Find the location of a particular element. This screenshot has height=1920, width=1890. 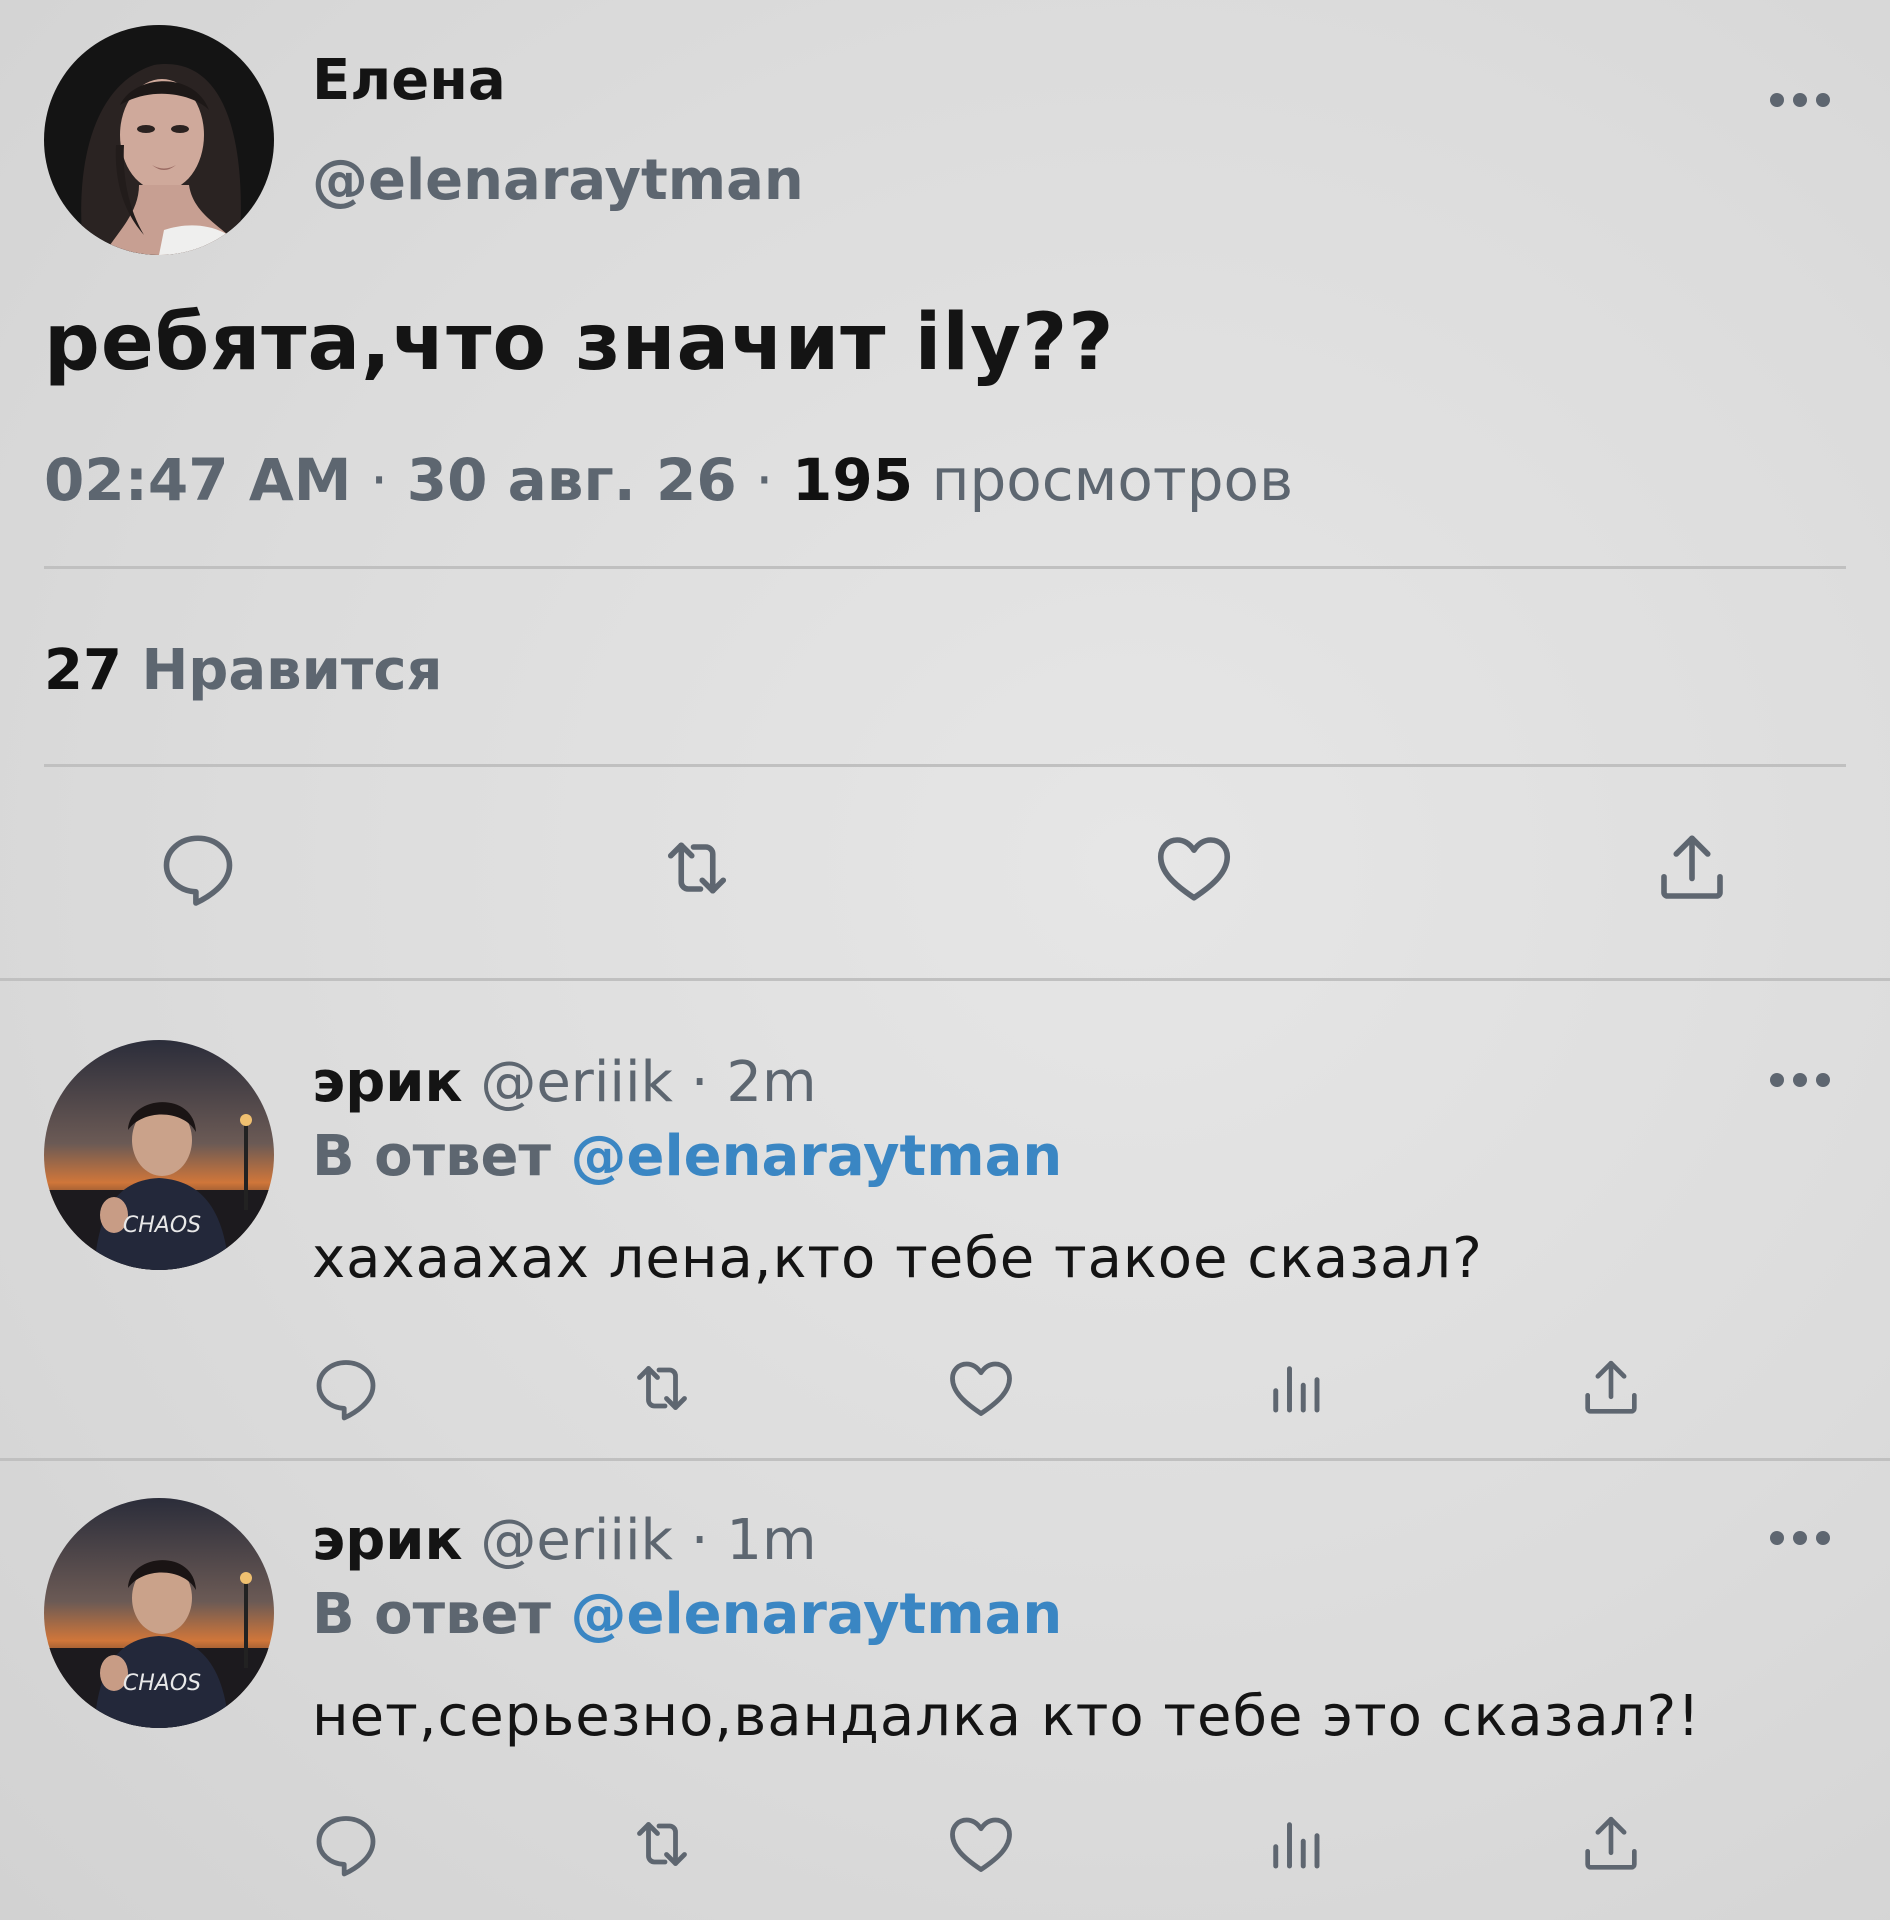

views-label: просмотров is located at coordinates (1112, 480).